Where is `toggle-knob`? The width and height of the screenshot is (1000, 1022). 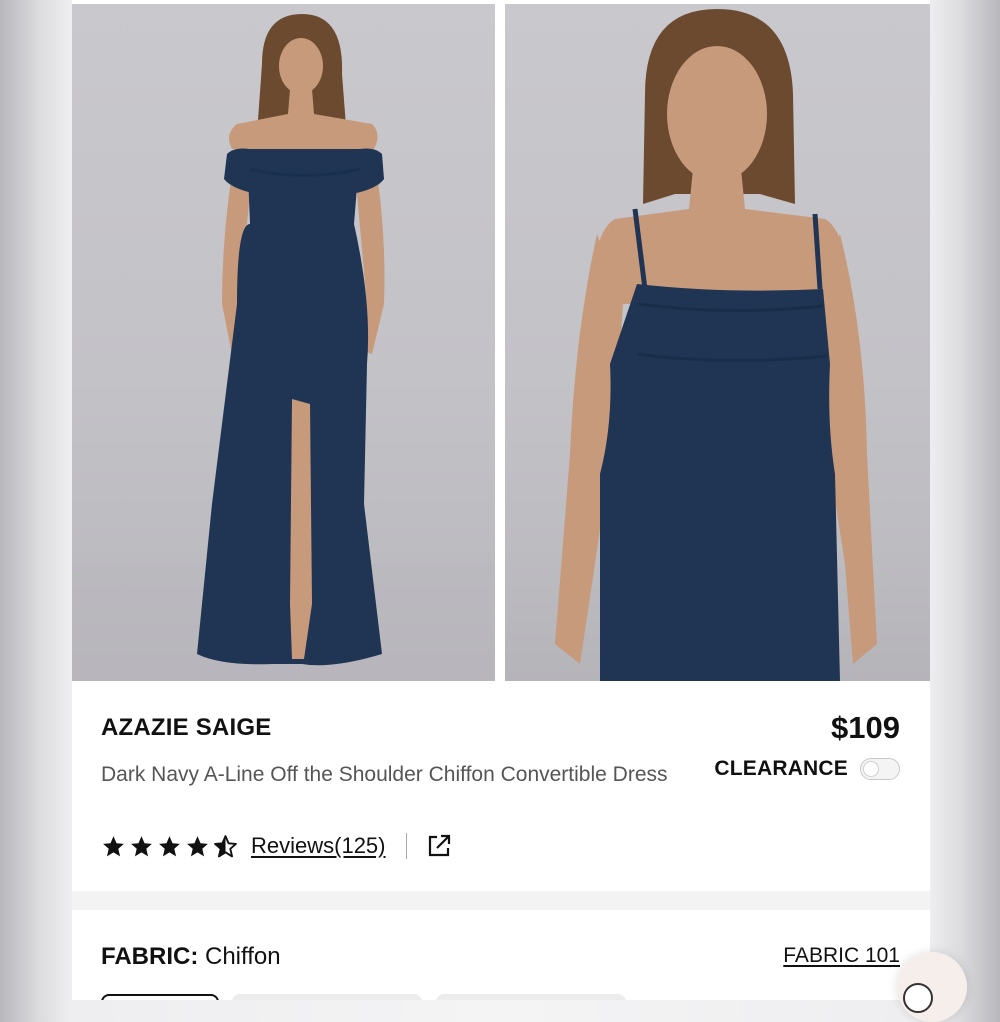
toggle-knob is located at coordinates (871, 768).